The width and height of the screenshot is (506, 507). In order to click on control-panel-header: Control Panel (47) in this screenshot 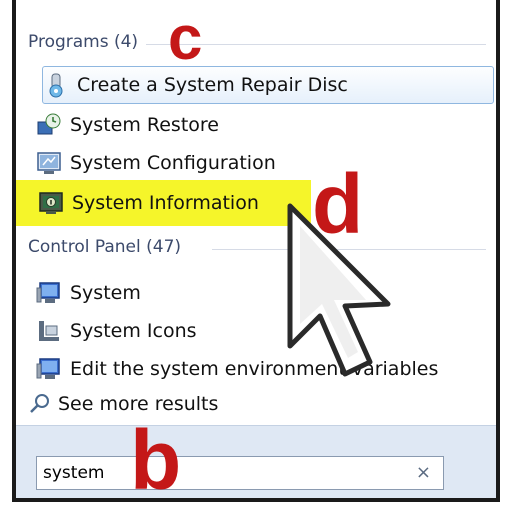, I will do `click(105, 247)`.